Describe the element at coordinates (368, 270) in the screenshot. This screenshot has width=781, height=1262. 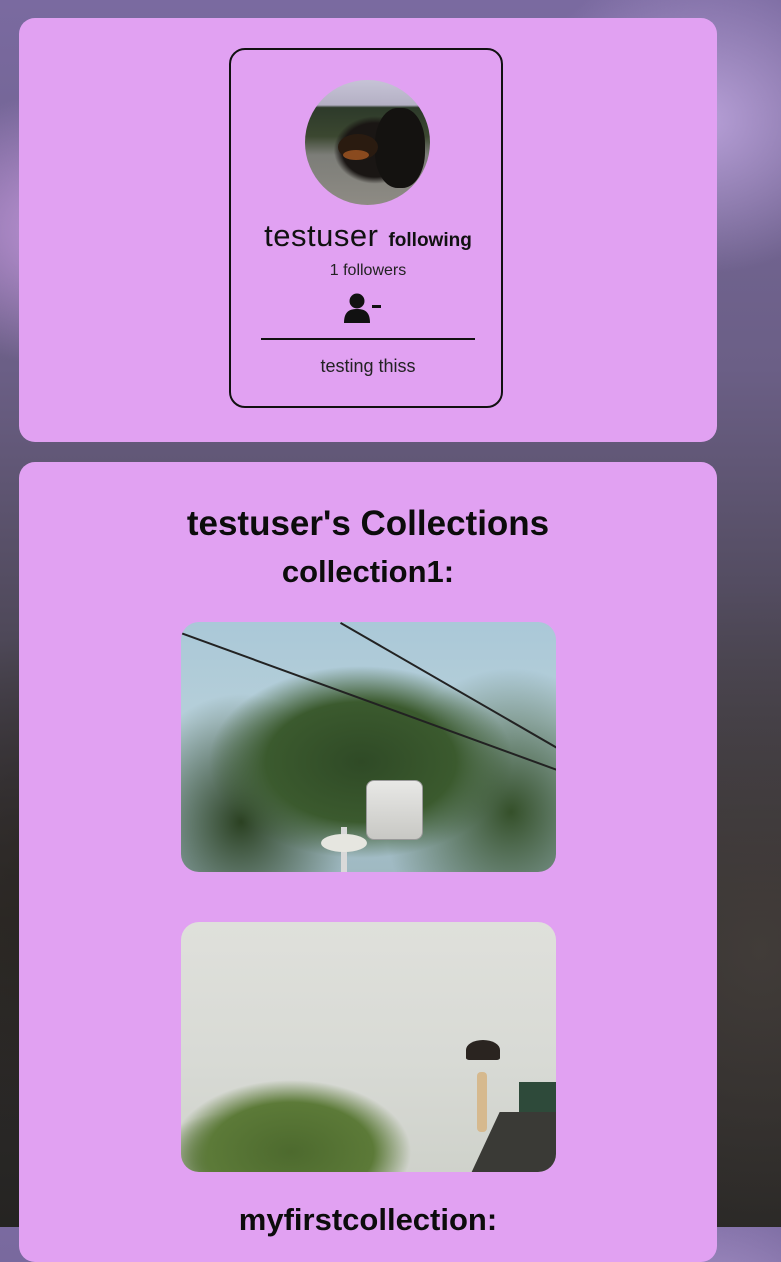
I see `followers-count: 1 followers` at that location.